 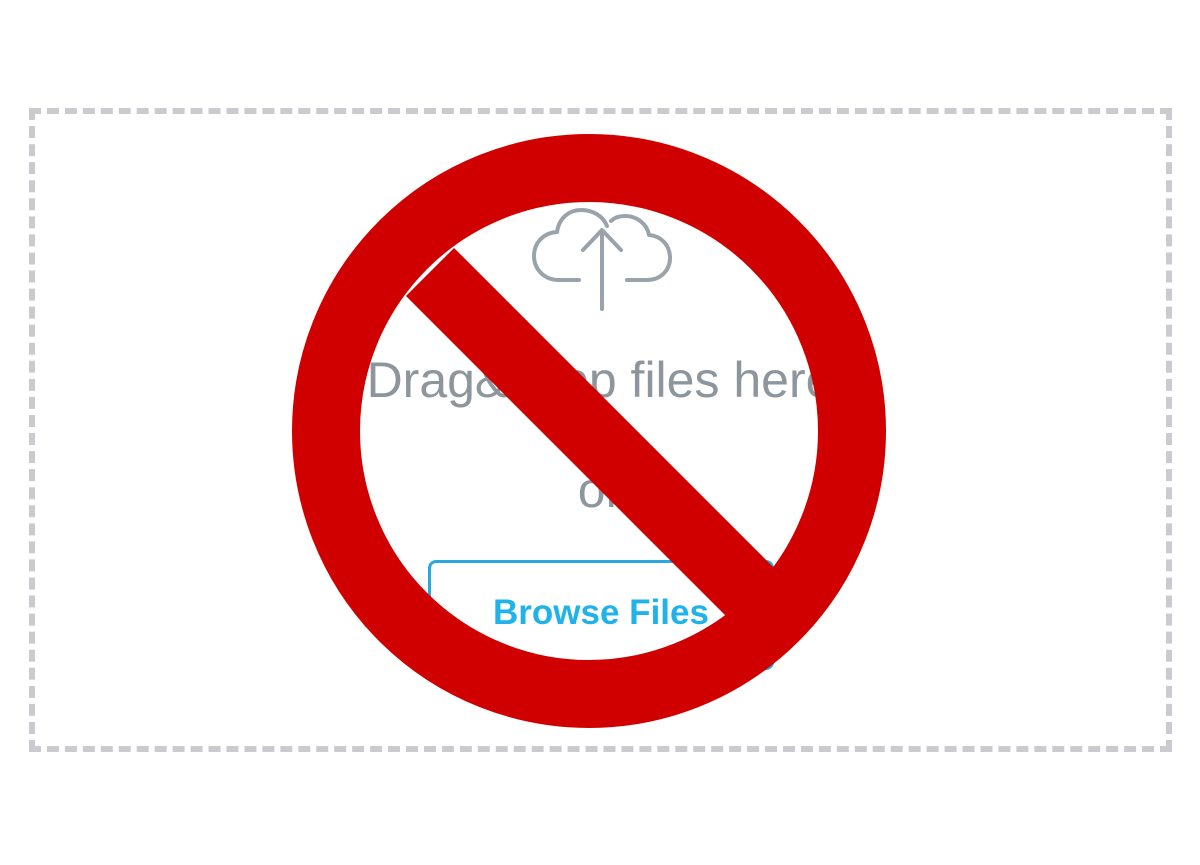 What do you see at coordinates (601, 615) in the screenshot?
I see `browse-files-button: Browse Files` at bounding box center [601, 615].